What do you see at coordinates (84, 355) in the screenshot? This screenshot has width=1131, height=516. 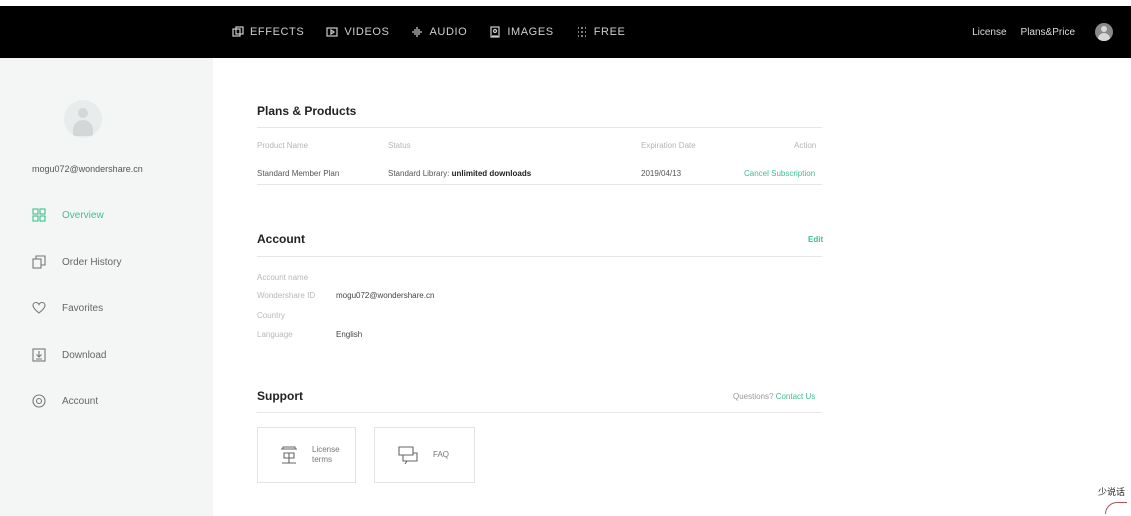 I see `sidebar-item-label: Download` at bounding box center [84, 355].